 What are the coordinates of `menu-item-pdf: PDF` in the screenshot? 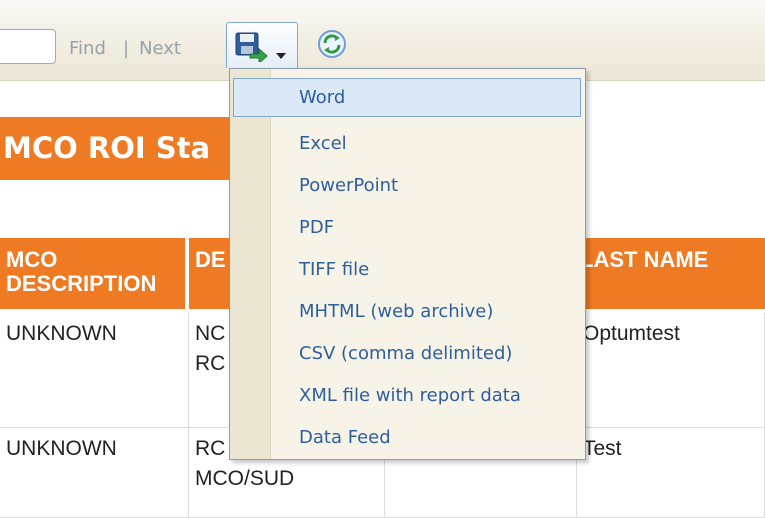 It's located at (407, 227).